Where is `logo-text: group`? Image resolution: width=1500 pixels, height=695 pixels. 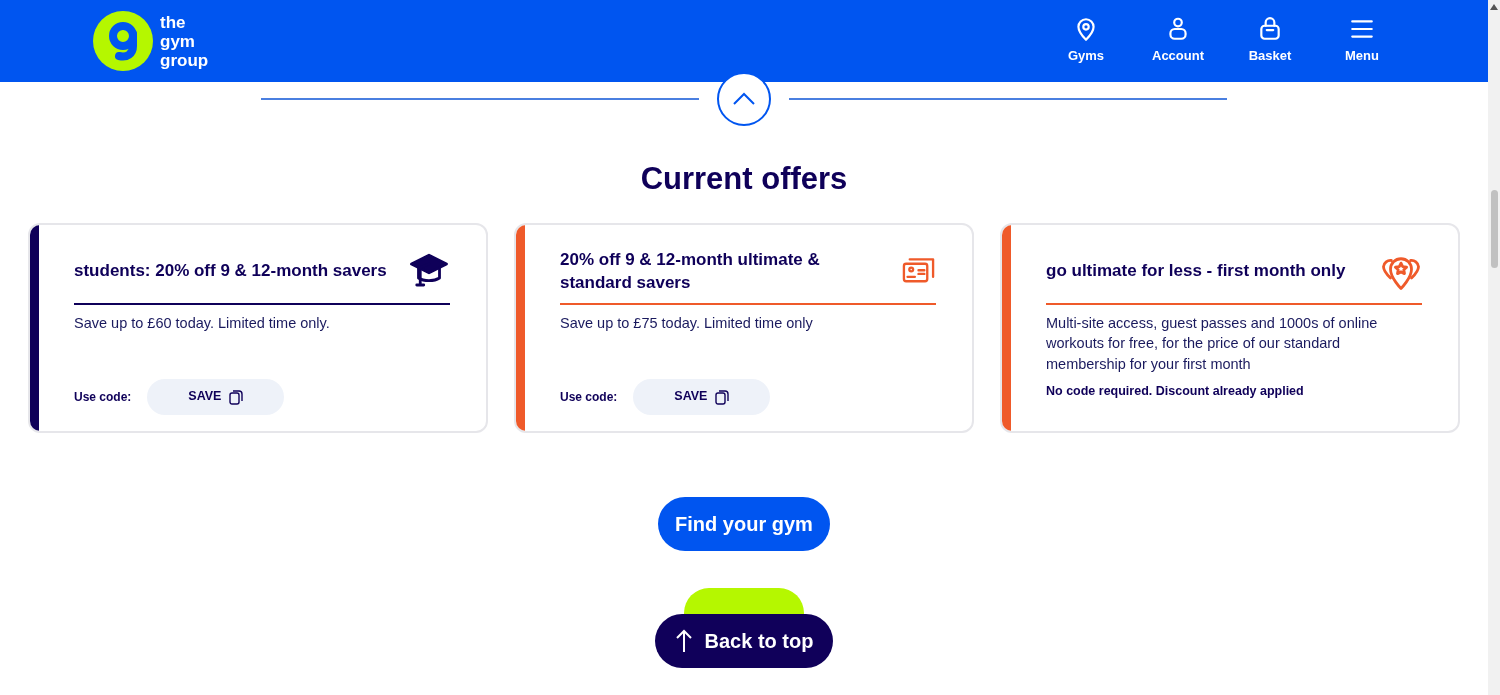
logo-text: group is located at coordinates (184, 60).